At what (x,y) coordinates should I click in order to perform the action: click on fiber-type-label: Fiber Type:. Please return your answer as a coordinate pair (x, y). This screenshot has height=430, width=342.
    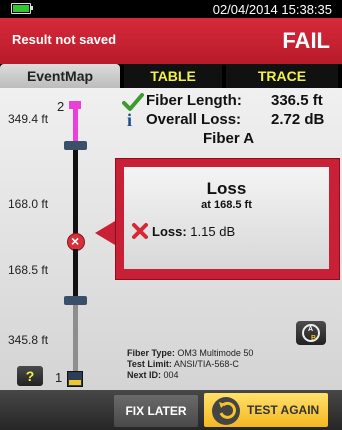
    Looking at the image, I should click on (151, 353).